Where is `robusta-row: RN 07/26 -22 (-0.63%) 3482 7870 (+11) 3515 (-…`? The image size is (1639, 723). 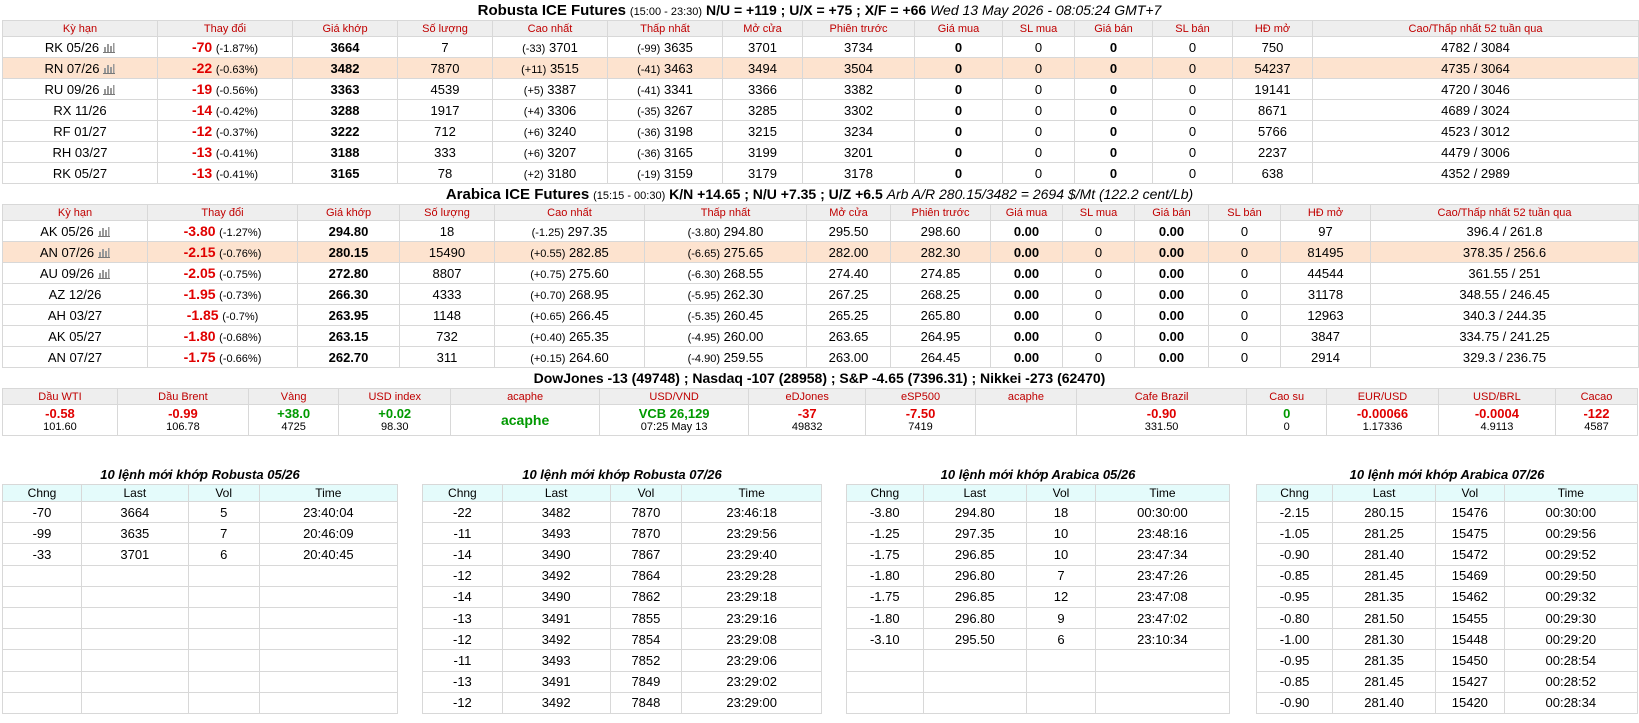 robusta-row: RN 07/26 -22 (-0.63%) 3482 7870 (+11) 3515 (-… is located at coordinates (820, 68).